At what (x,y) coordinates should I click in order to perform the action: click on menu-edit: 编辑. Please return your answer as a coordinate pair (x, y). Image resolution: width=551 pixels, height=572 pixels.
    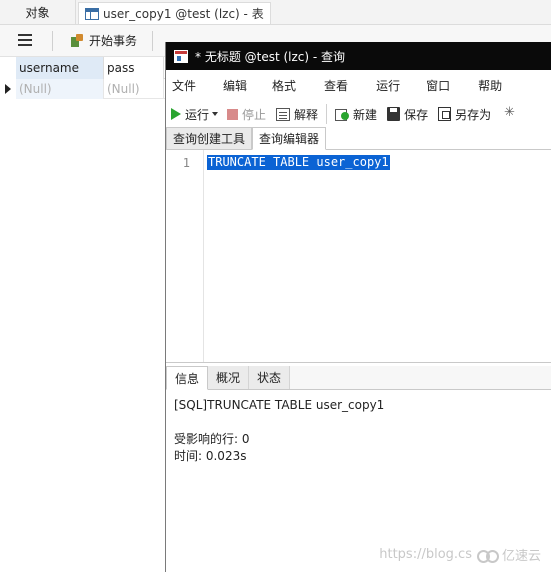
    Looking at the image, I should click on (235, 85).